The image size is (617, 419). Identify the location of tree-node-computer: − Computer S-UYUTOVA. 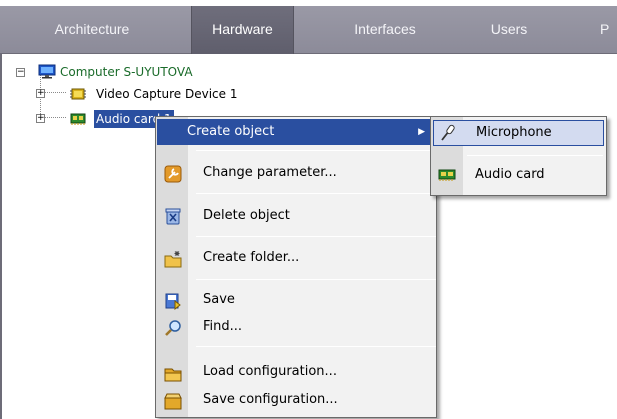
(130, 72).